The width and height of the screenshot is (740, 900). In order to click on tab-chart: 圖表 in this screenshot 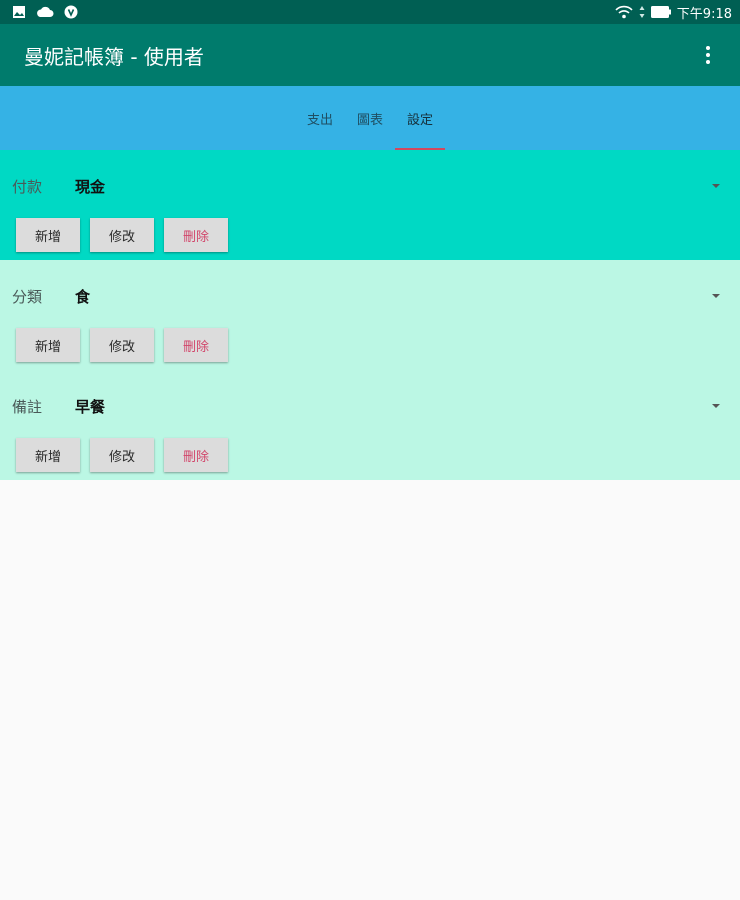, I will do `click(370, 118)`.